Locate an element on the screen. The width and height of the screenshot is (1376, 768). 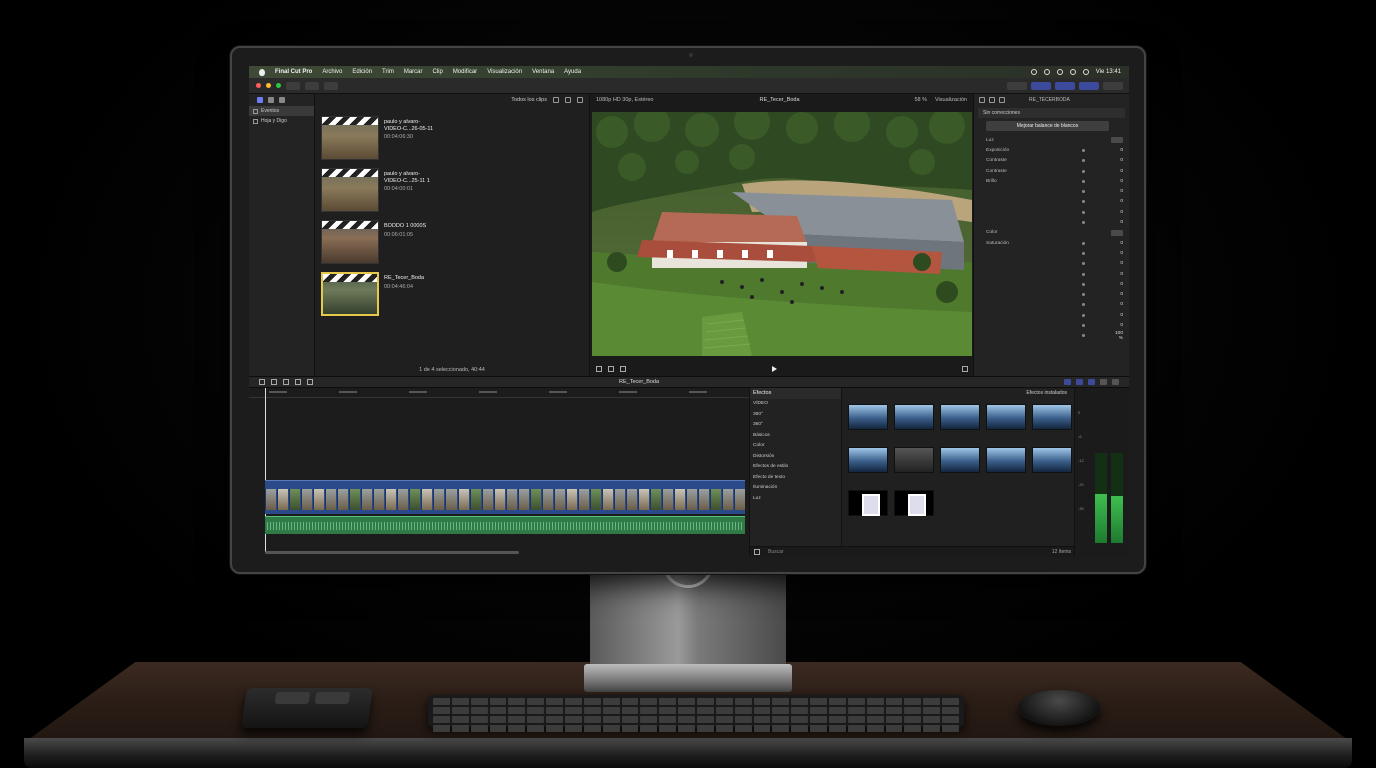
index-icon is located at coordinates (262, 382).